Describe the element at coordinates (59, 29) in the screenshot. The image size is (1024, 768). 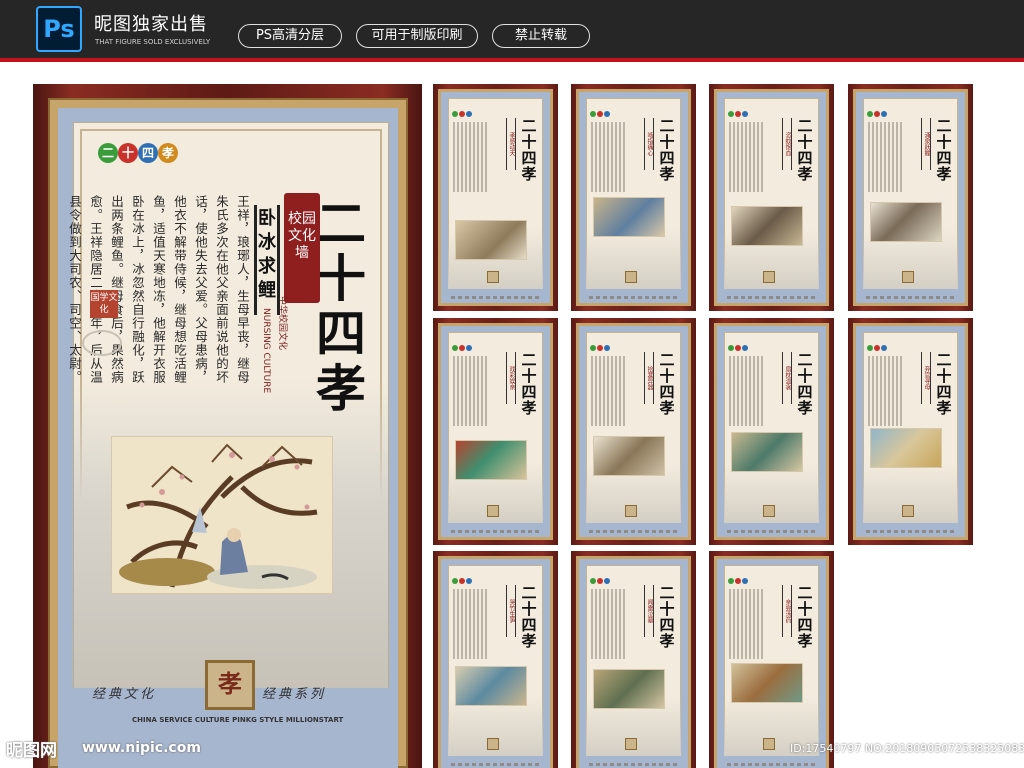
I see `photoshop-logo-icon: Ps` at that location.